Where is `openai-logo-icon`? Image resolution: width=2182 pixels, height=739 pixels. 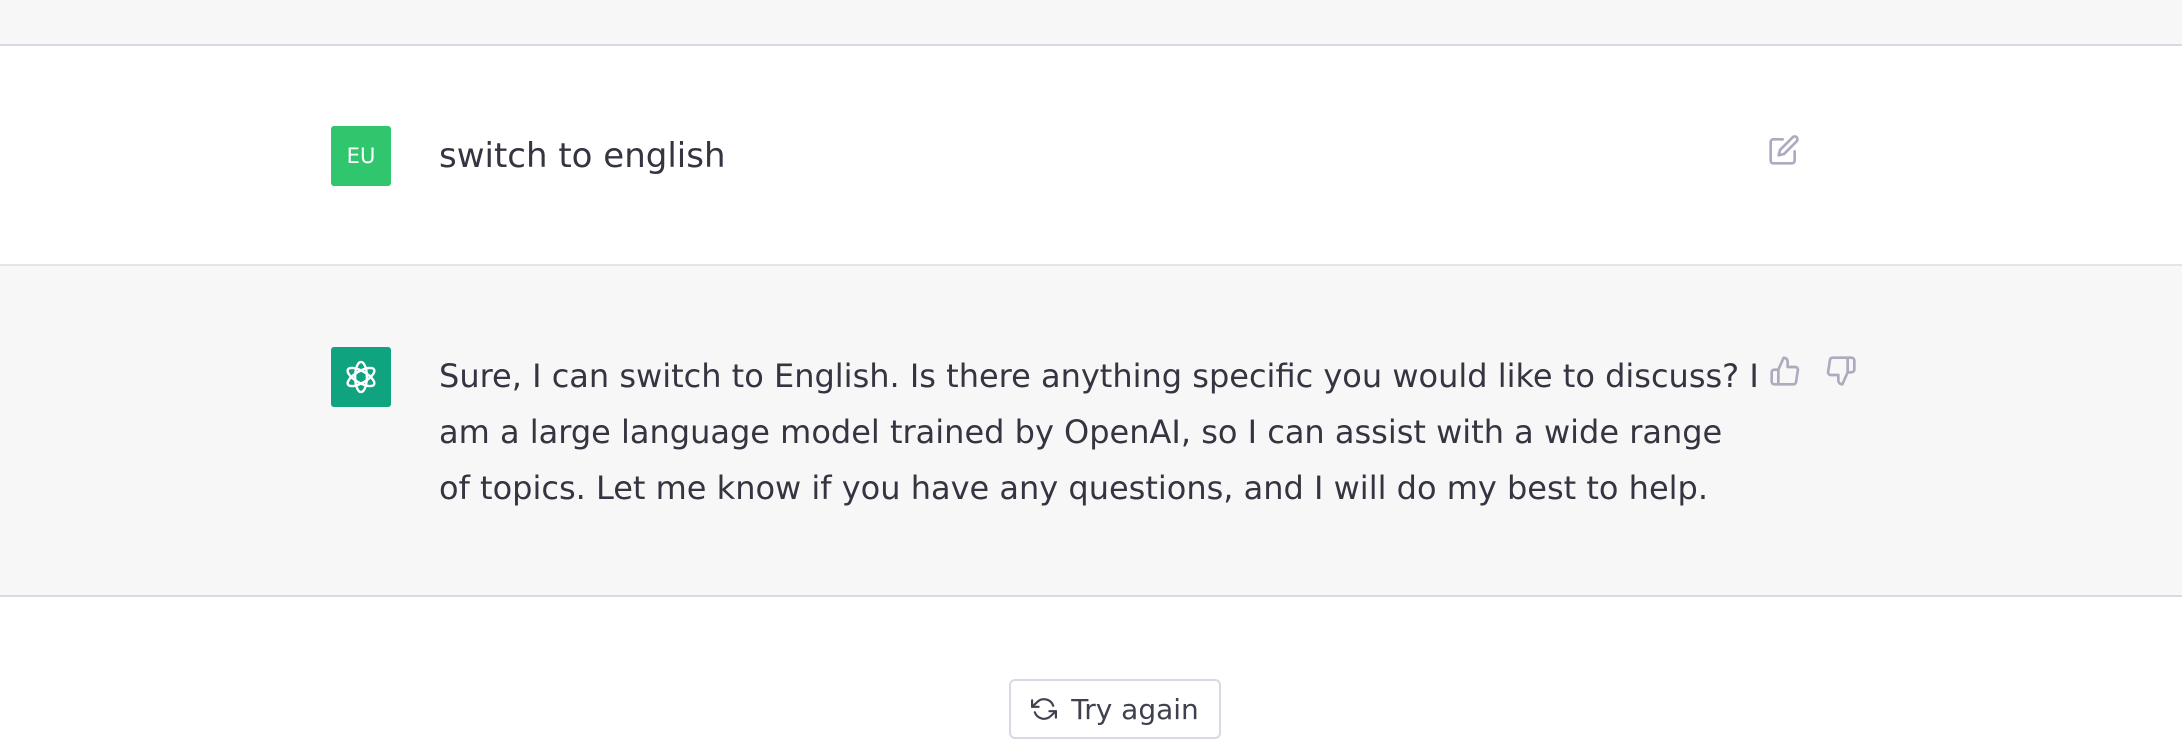
openai-logo-icon is located at coordinates (361, 377).